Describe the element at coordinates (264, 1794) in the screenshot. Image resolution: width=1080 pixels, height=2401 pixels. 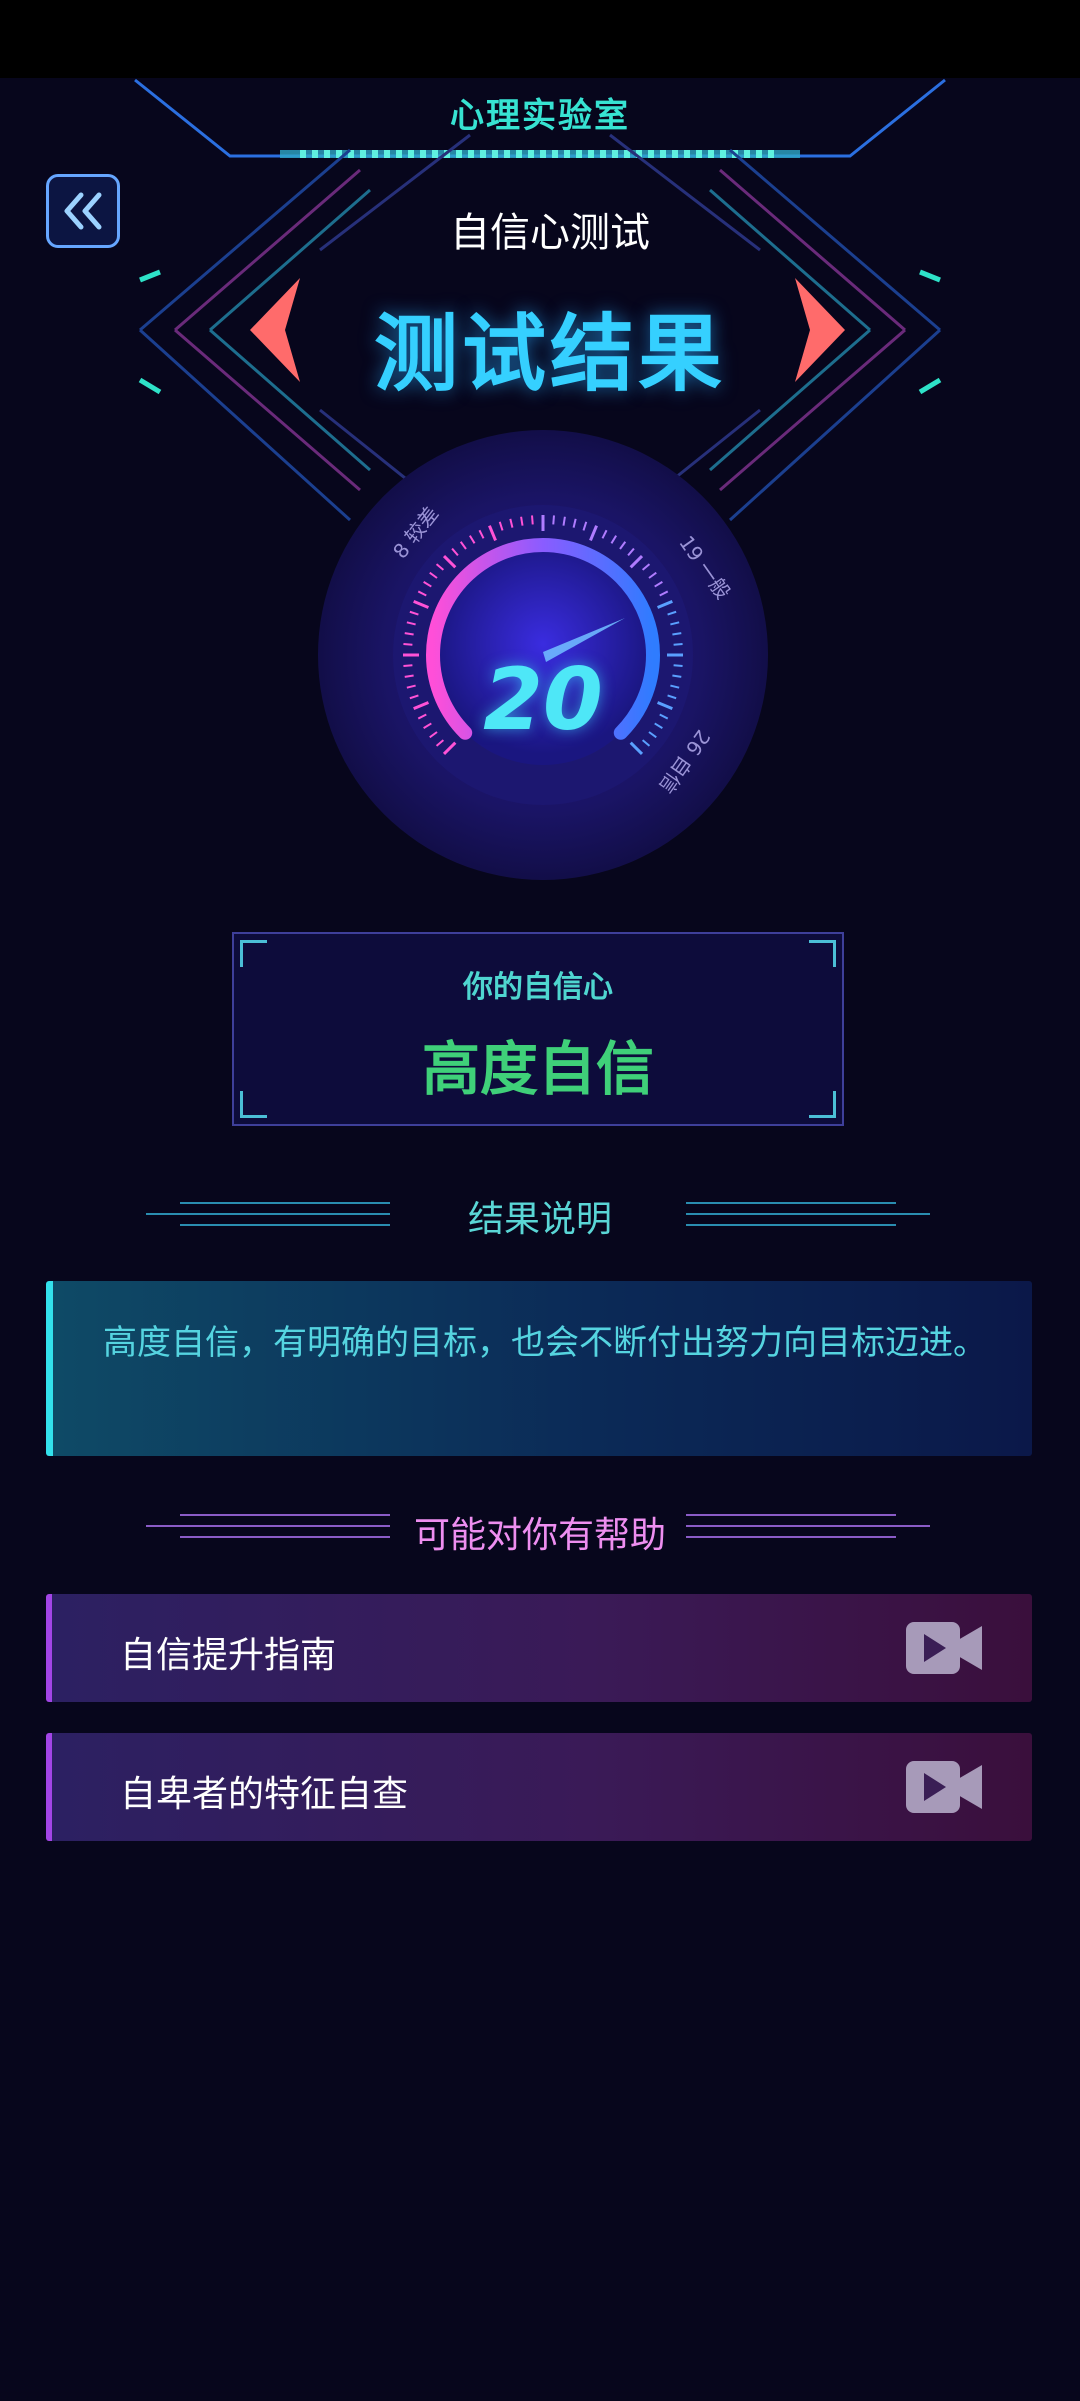
I see `help-item-label: 自卑者的特征自查` at that location.